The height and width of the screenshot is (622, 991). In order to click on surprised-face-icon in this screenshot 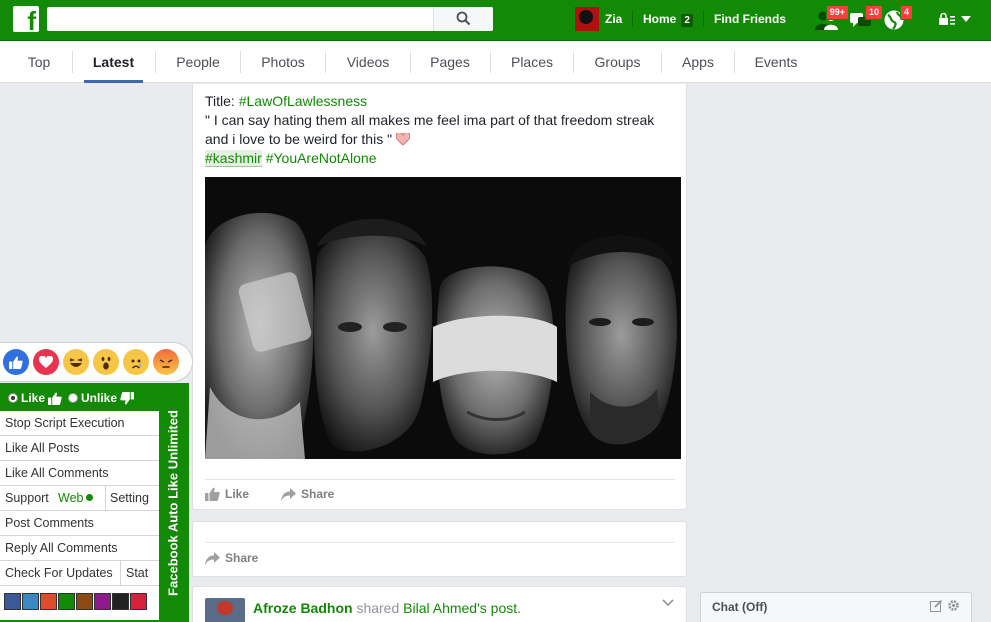, I will do `click(106, 363)`.